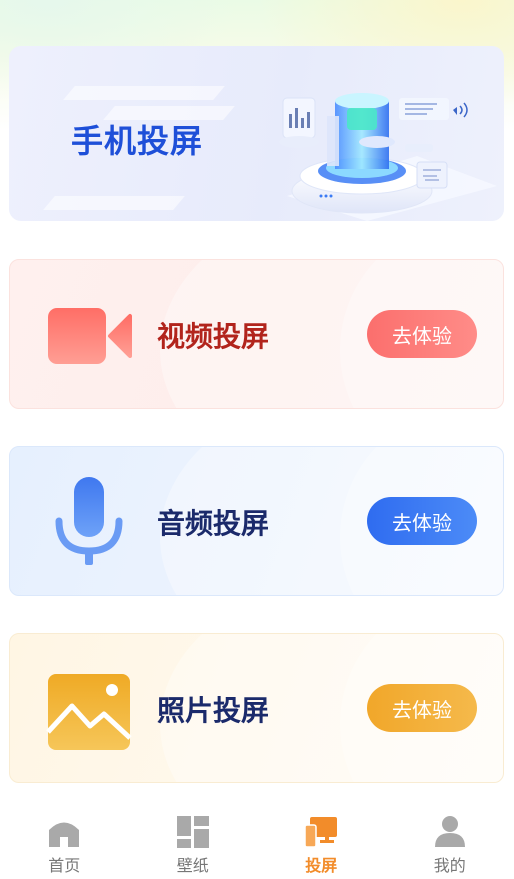 This screenshot has width=514, height=879. Describe the element at coordinates (90, 336) in the screenshot. I see `video-camera-icon` at that location.